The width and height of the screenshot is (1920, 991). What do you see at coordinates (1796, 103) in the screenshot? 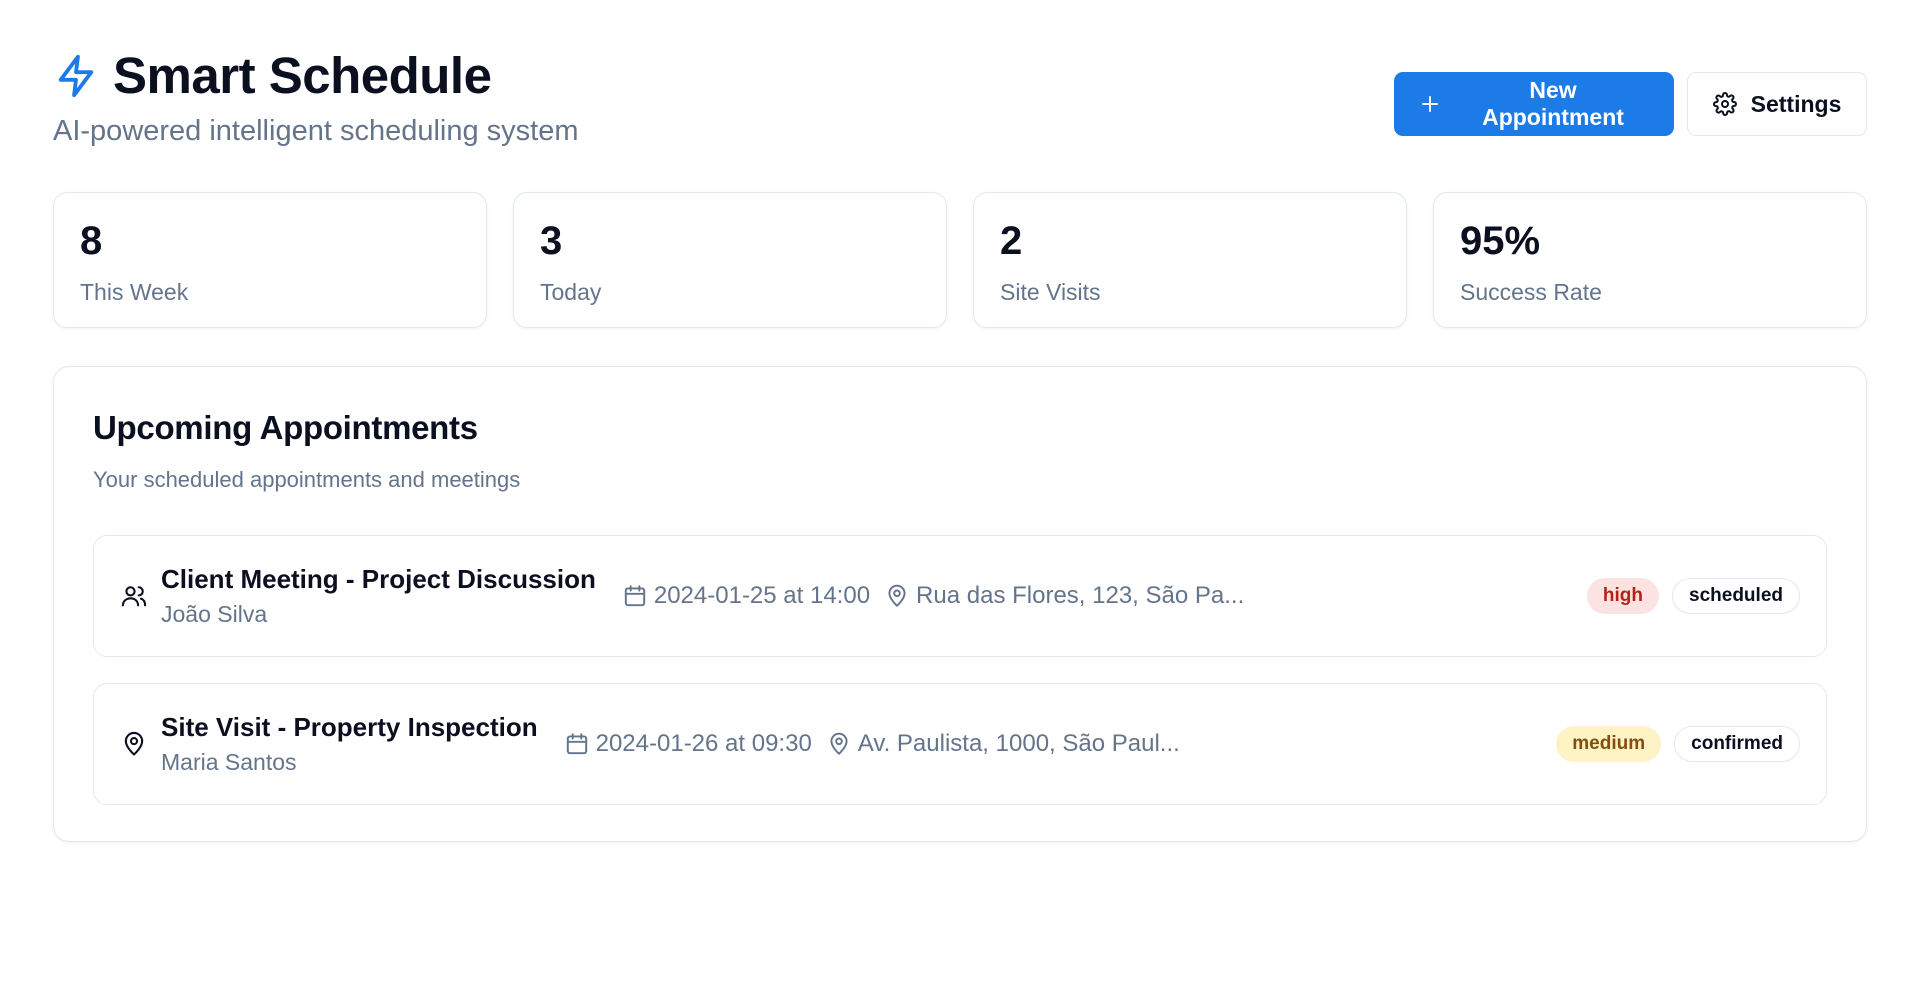
I see `settings-label: Settings` at bounding box center [1796, 103].